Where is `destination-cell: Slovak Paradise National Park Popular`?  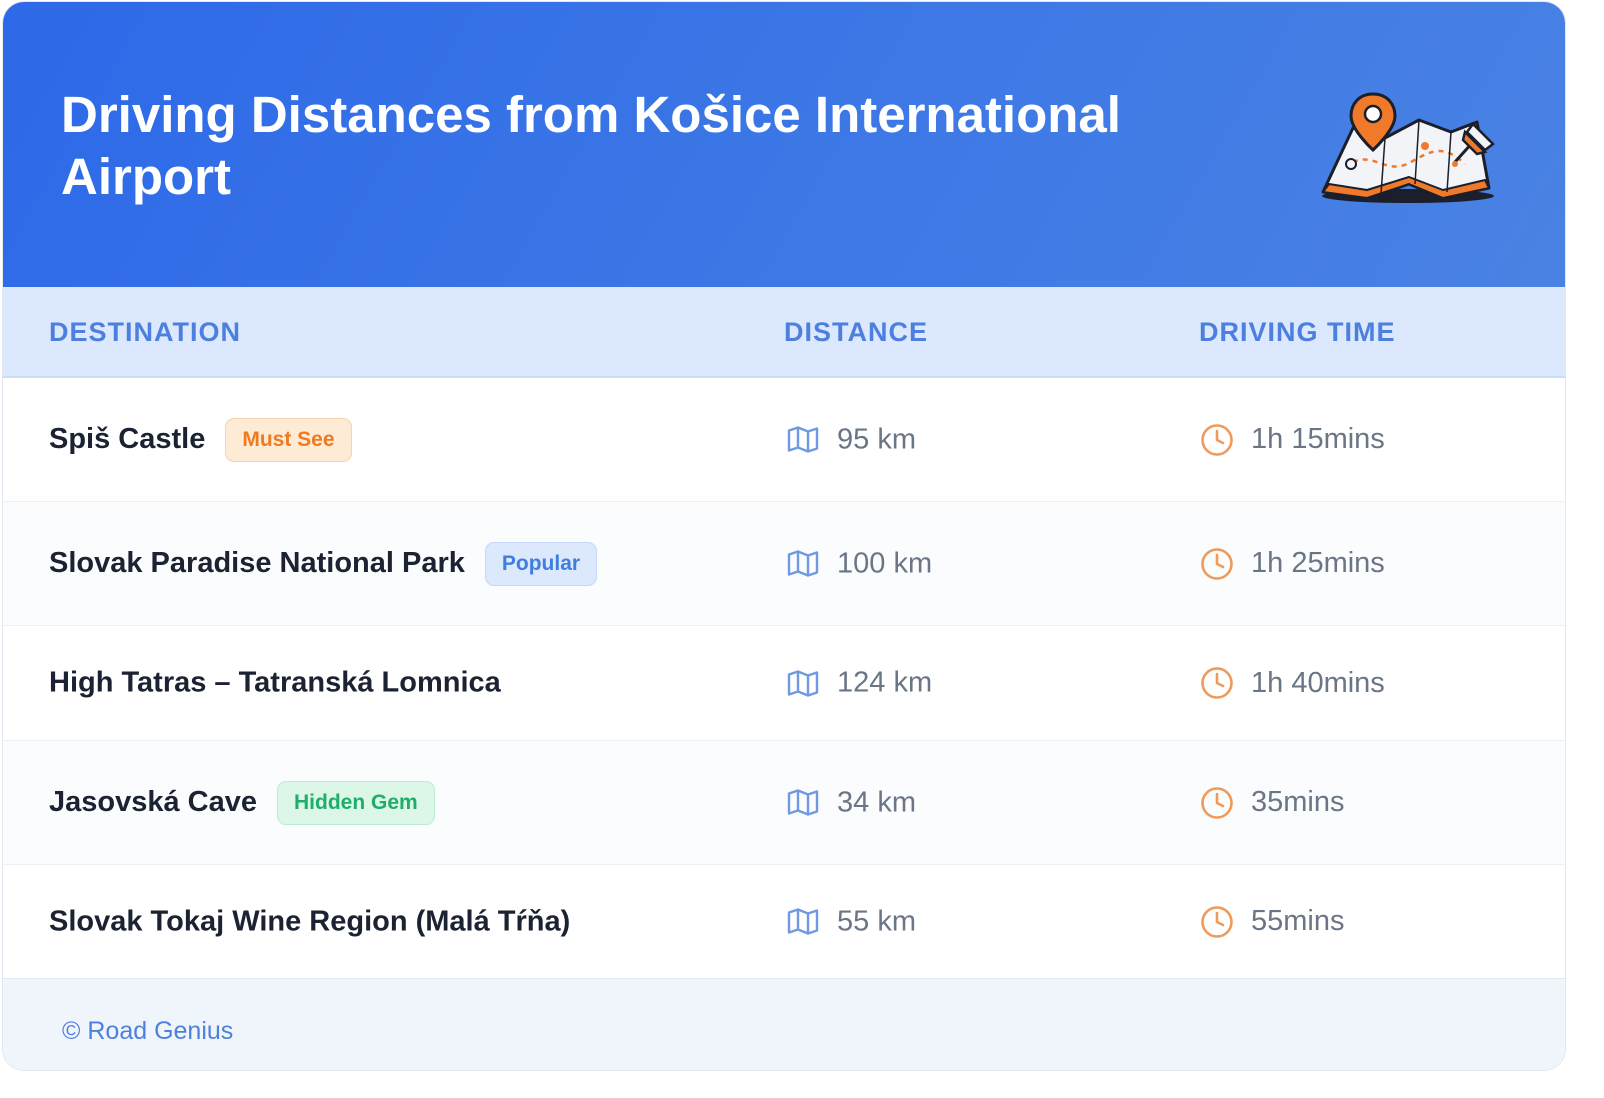 destination-cell: Slovak Paradise National Park Popular is located at coordinates (323, 563).